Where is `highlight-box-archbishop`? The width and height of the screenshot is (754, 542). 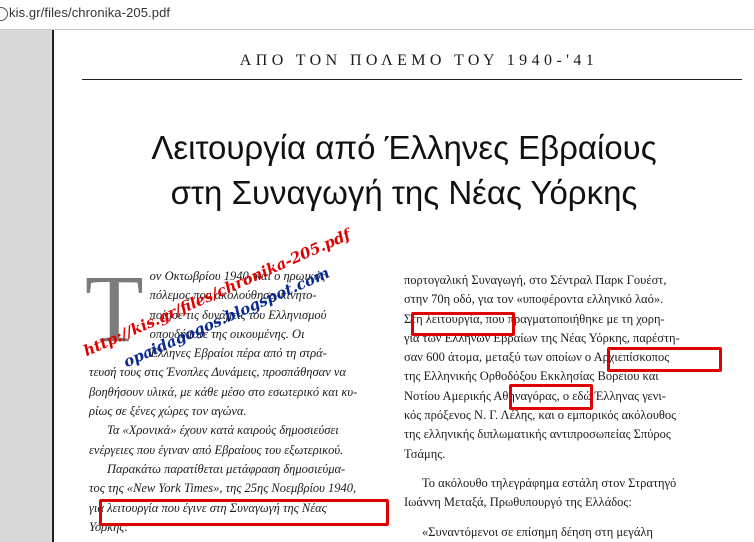 highlight-box-archbishop is located at coordinates (664, 359).